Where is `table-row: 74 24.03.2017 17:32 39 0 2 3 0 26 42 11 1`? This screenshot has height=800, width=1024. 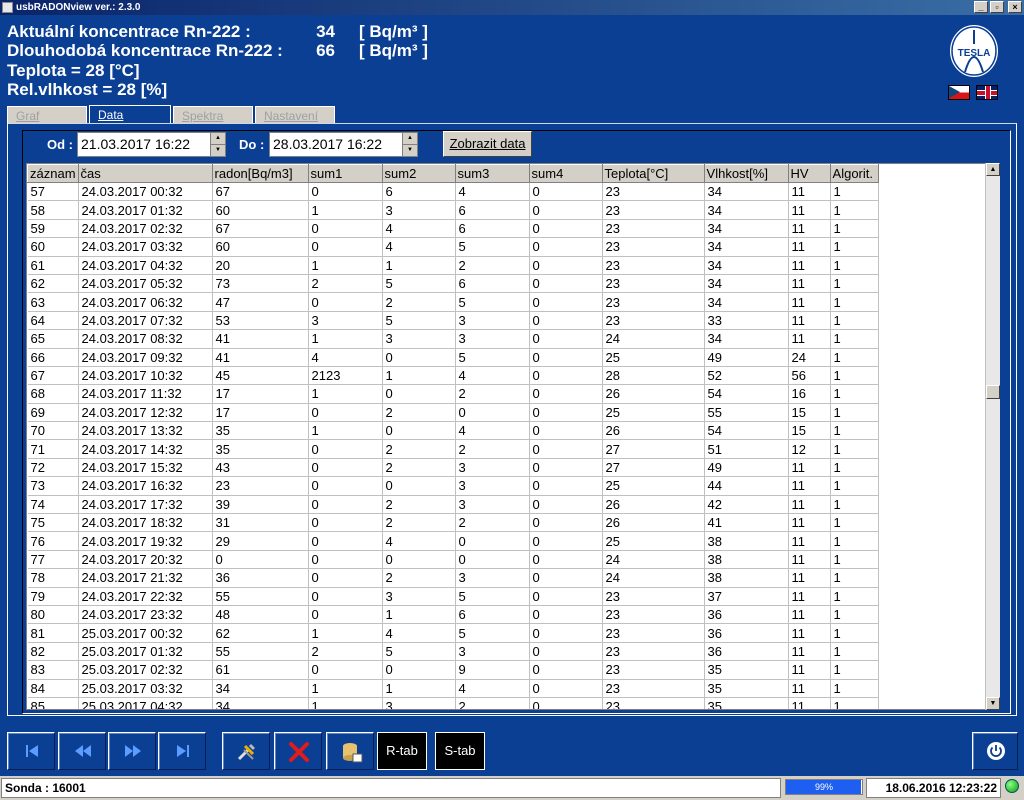
table-row: 74 24.03.2017 17:32 39 0 2 3 0 26 42 11 1 is located at coordinates (453, 505).